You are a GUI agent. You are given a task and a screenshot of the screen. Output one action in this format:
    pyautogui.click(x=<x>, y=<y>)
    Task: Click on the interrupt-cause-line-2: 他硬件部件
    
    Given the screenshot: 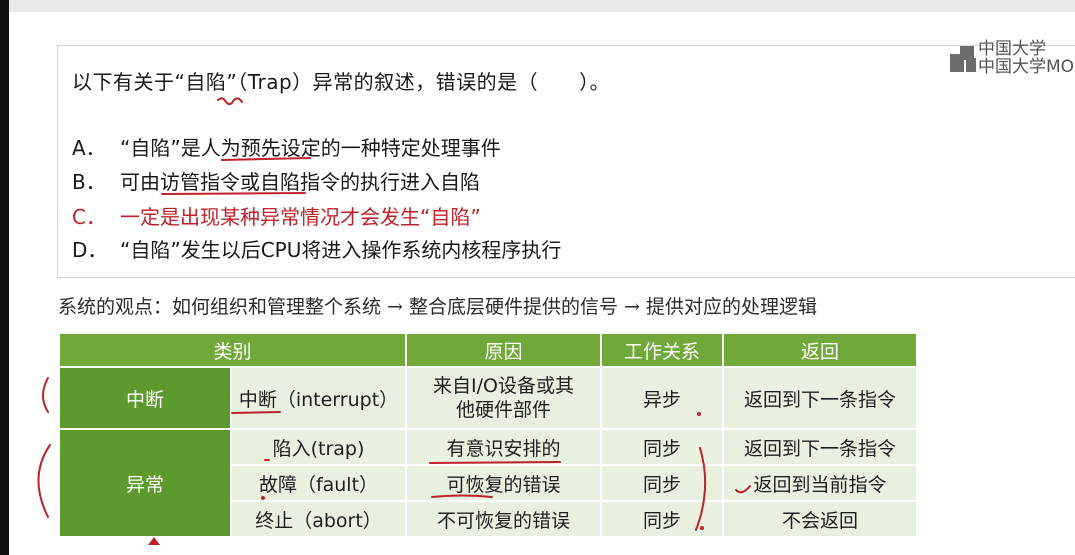 What is the action you would take?
    pyautogui.click(x=503, y=410)
    